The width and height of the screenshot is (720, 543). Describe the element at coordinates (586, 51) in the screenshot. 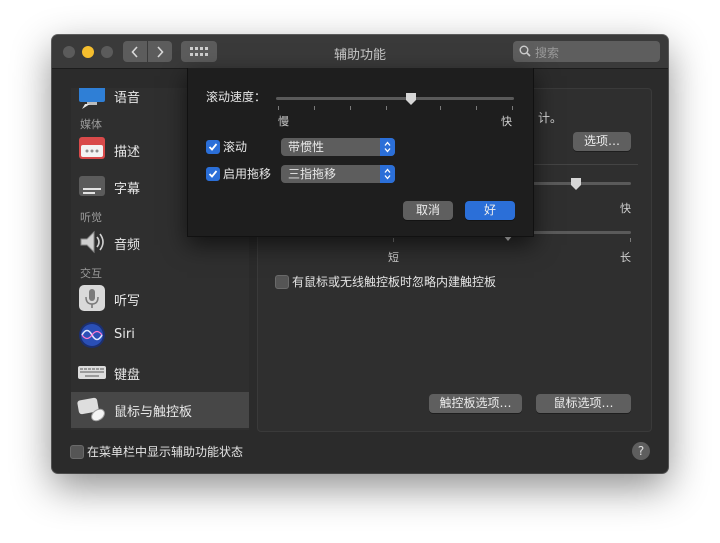

I see `search-field: 搜索` at that location.